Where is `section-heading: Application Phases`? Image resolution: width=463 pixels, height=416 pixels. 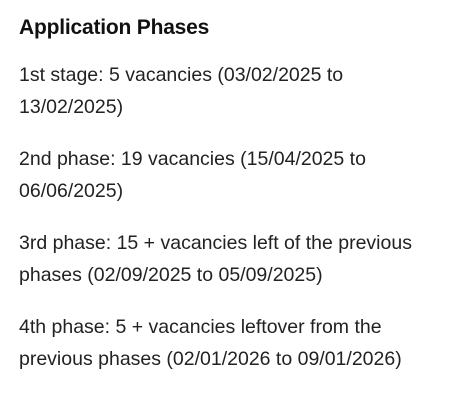 section-heading: Application Phases is located at coordinates (114, 27).